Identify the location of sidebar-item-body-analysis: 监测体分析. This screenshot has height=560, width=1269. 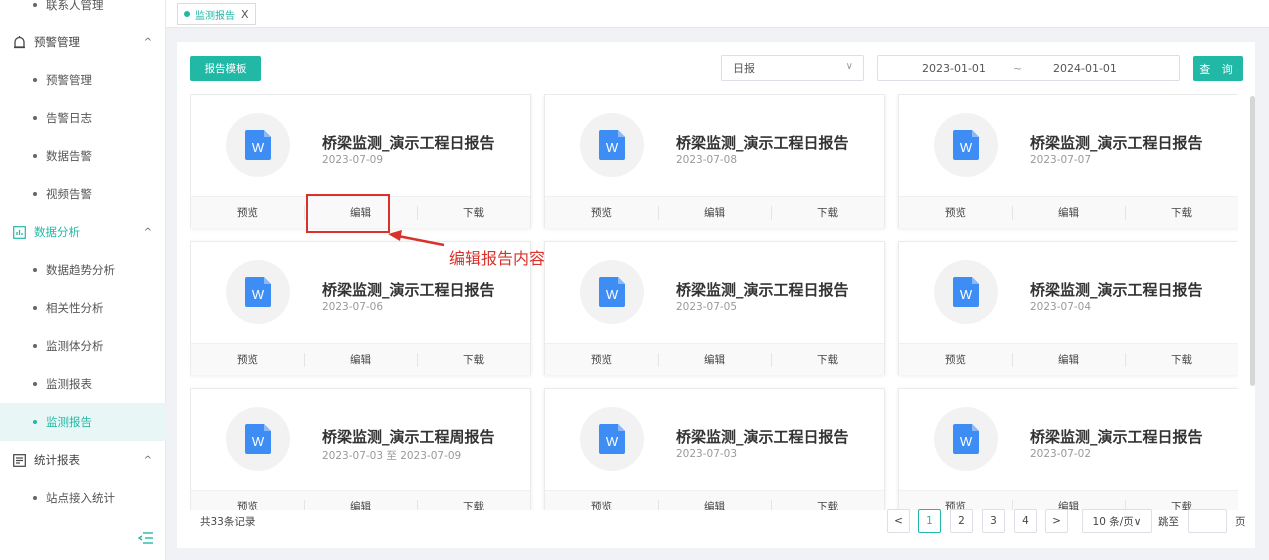
(83, 346).